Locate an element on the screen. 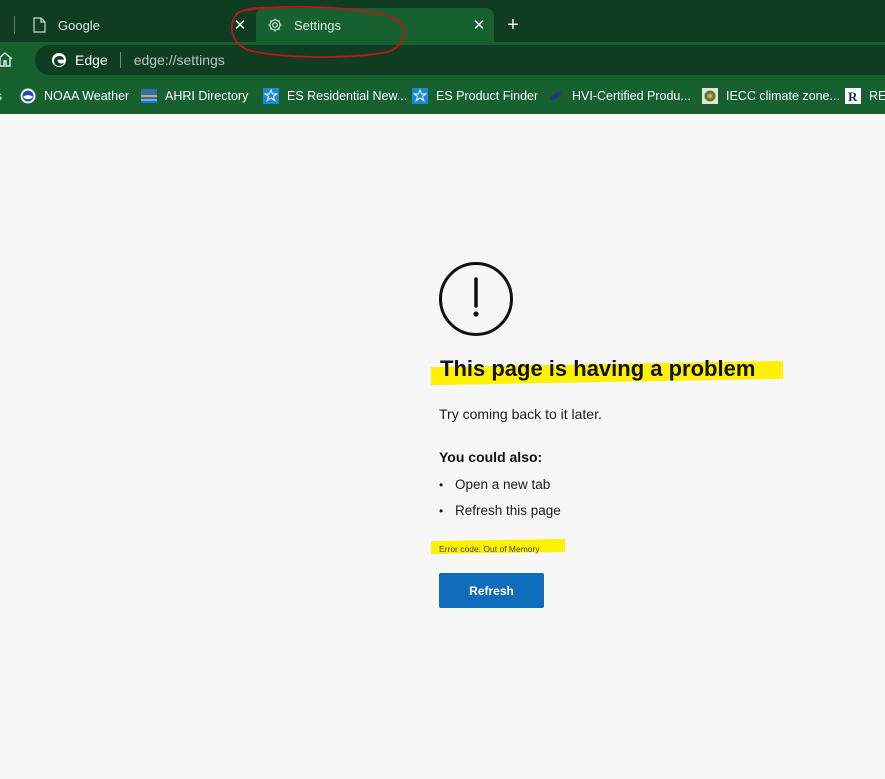 The width and height of the screenshot is (885, 779). tab-google: Google ✕ is located at coordinates (132, 25).